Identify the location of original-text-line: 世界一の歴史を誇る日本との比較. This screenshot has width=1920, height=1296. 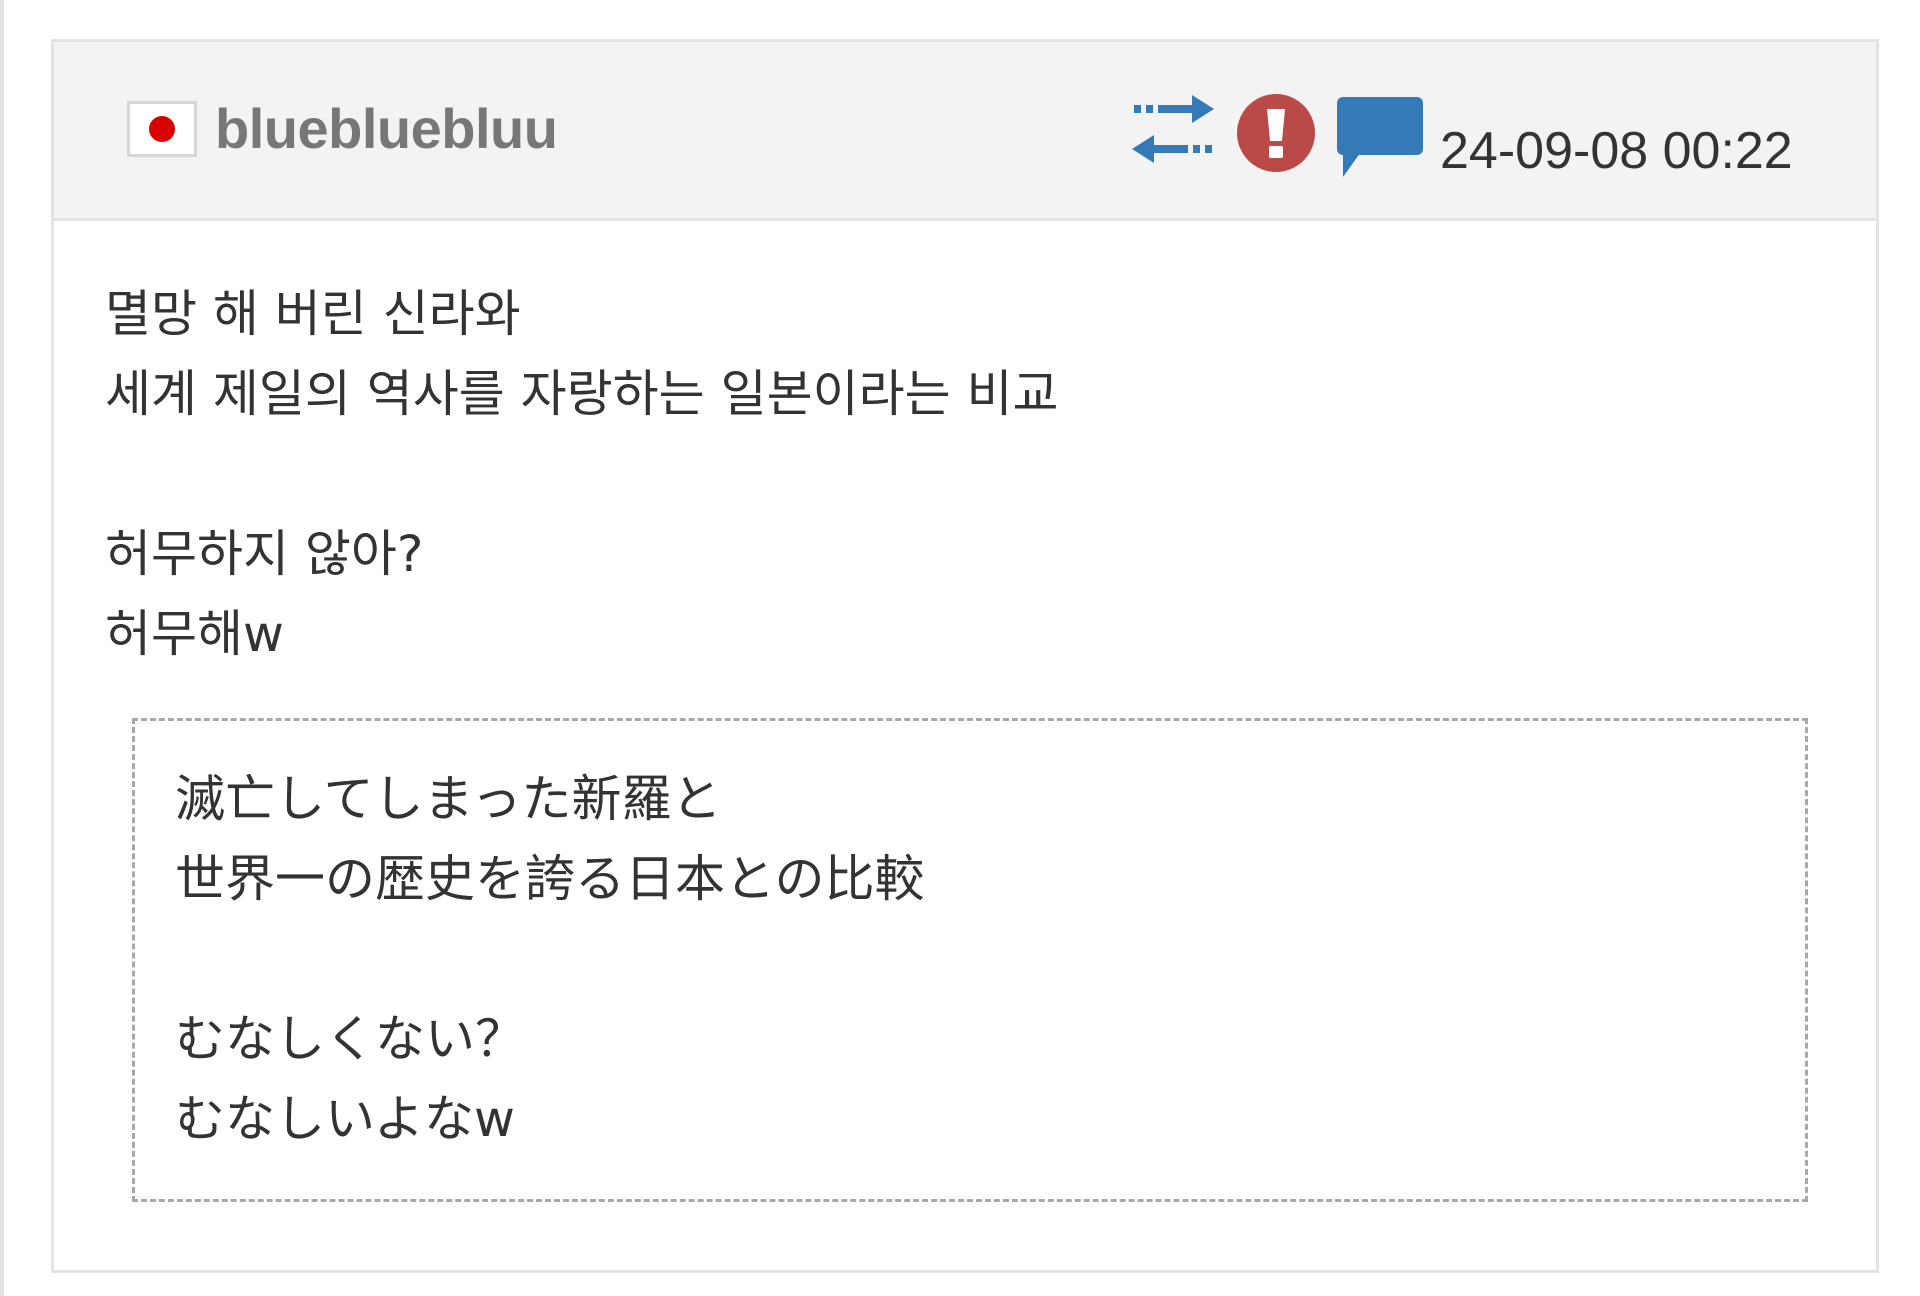
(550, 879).